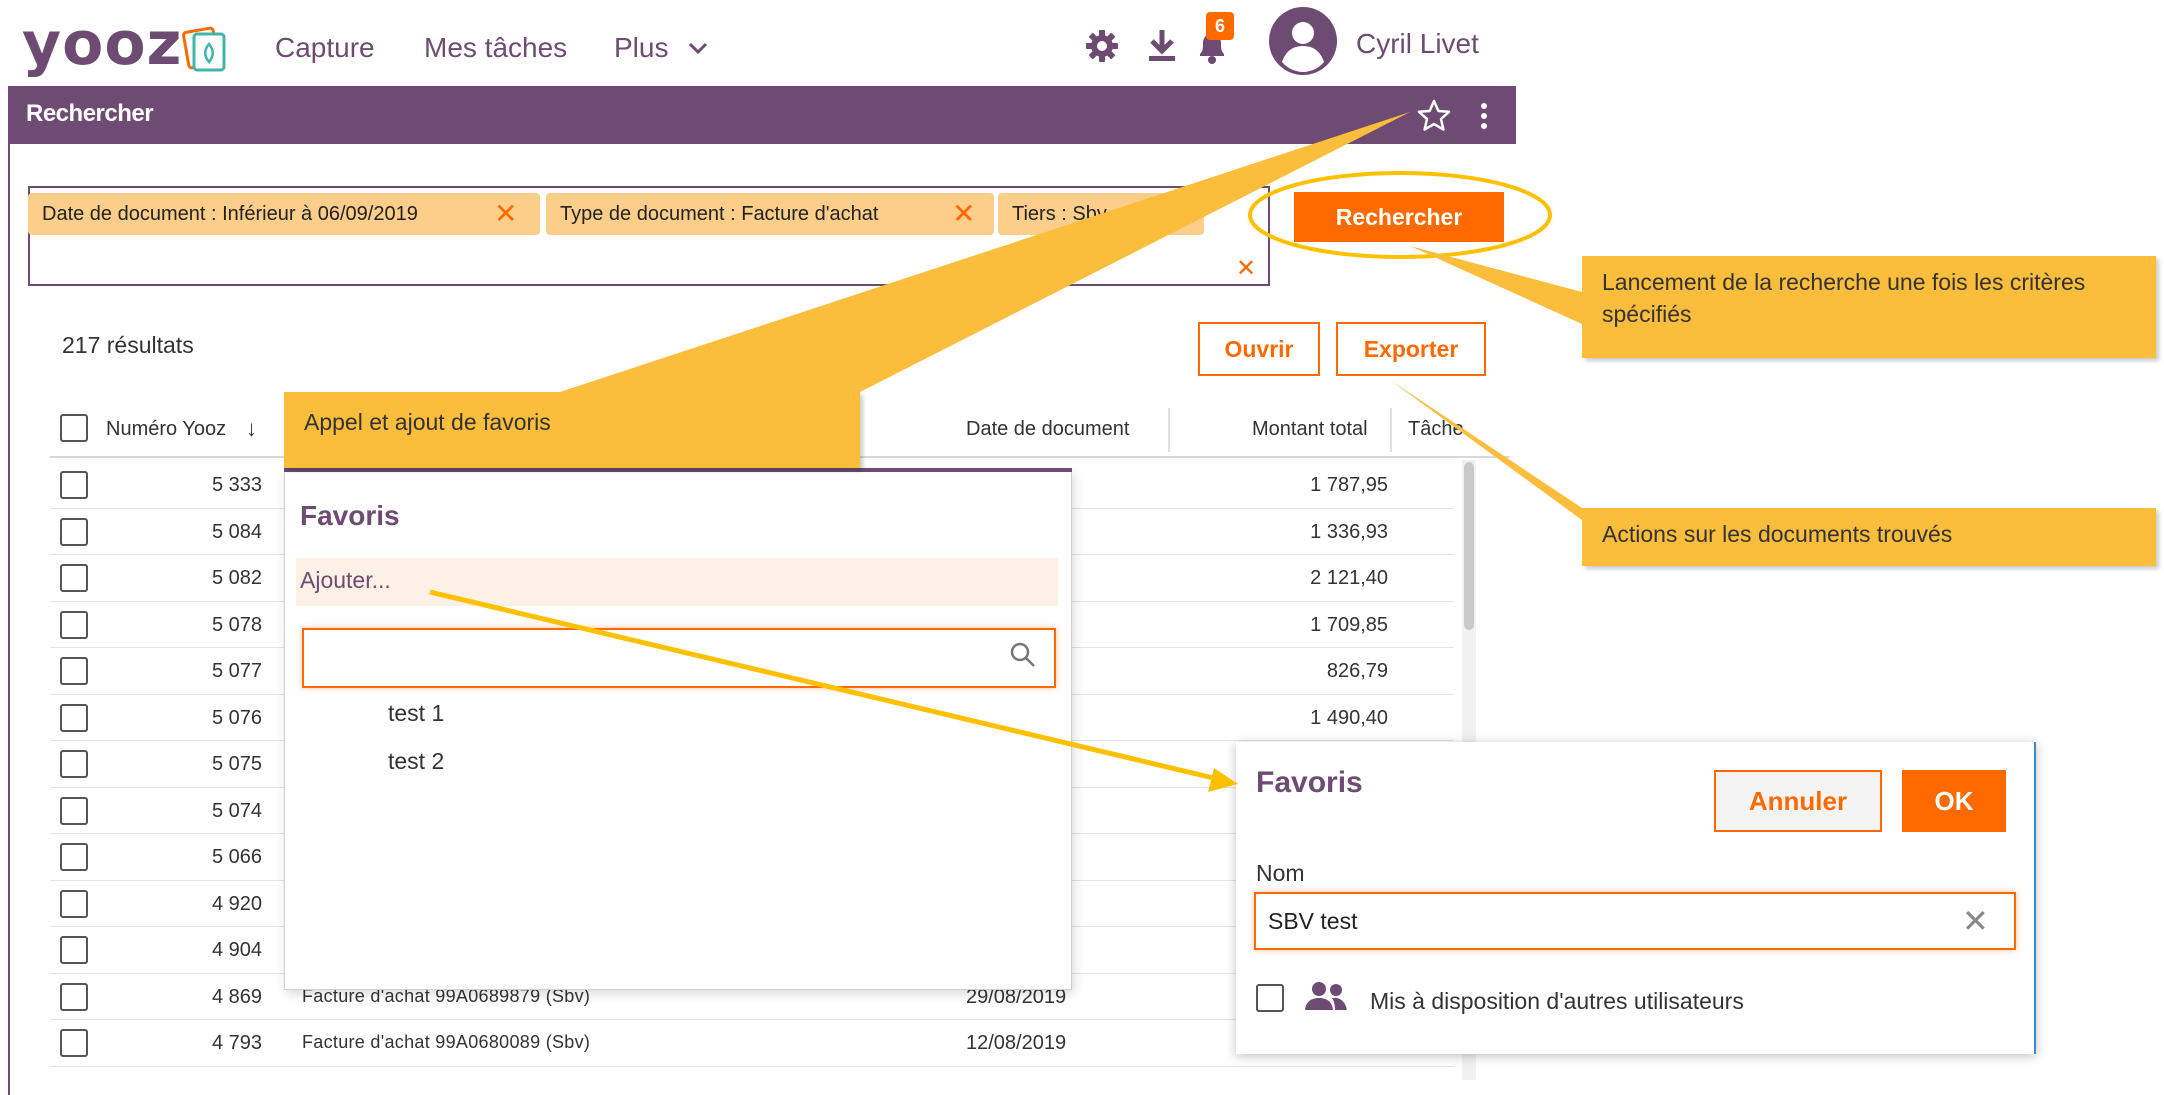 The height and width of the screenshot is (1095, 2164). What do you see at coordinates (416, 761) in the screenshot?
I see `favorite-item: test 2` at bounding box center [416, 761].